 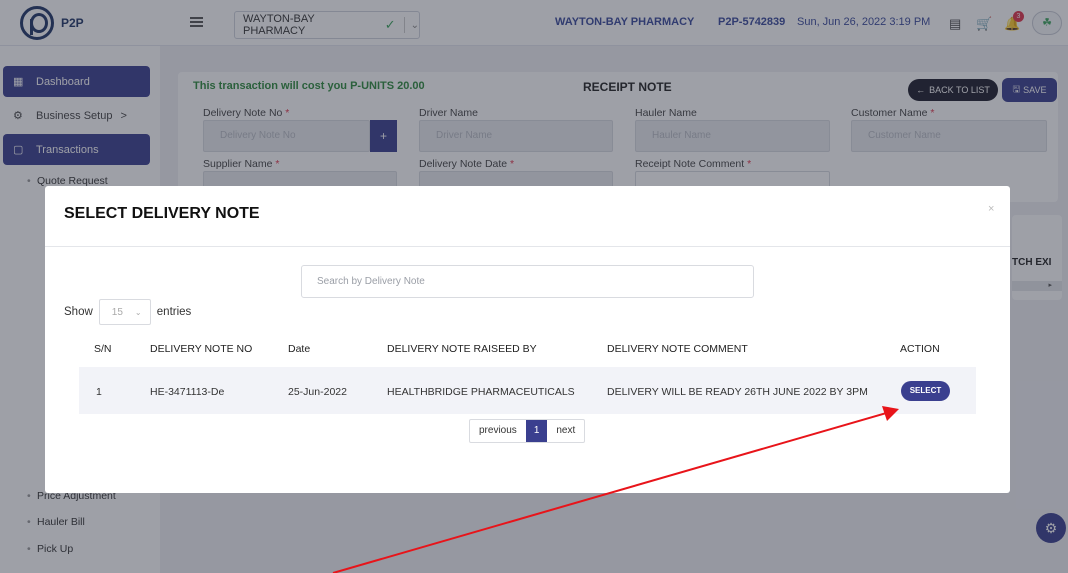 I want to click on column-header-raised-by: DELIVERY NOTE RAISEED BY, so click(x=462, y=349).